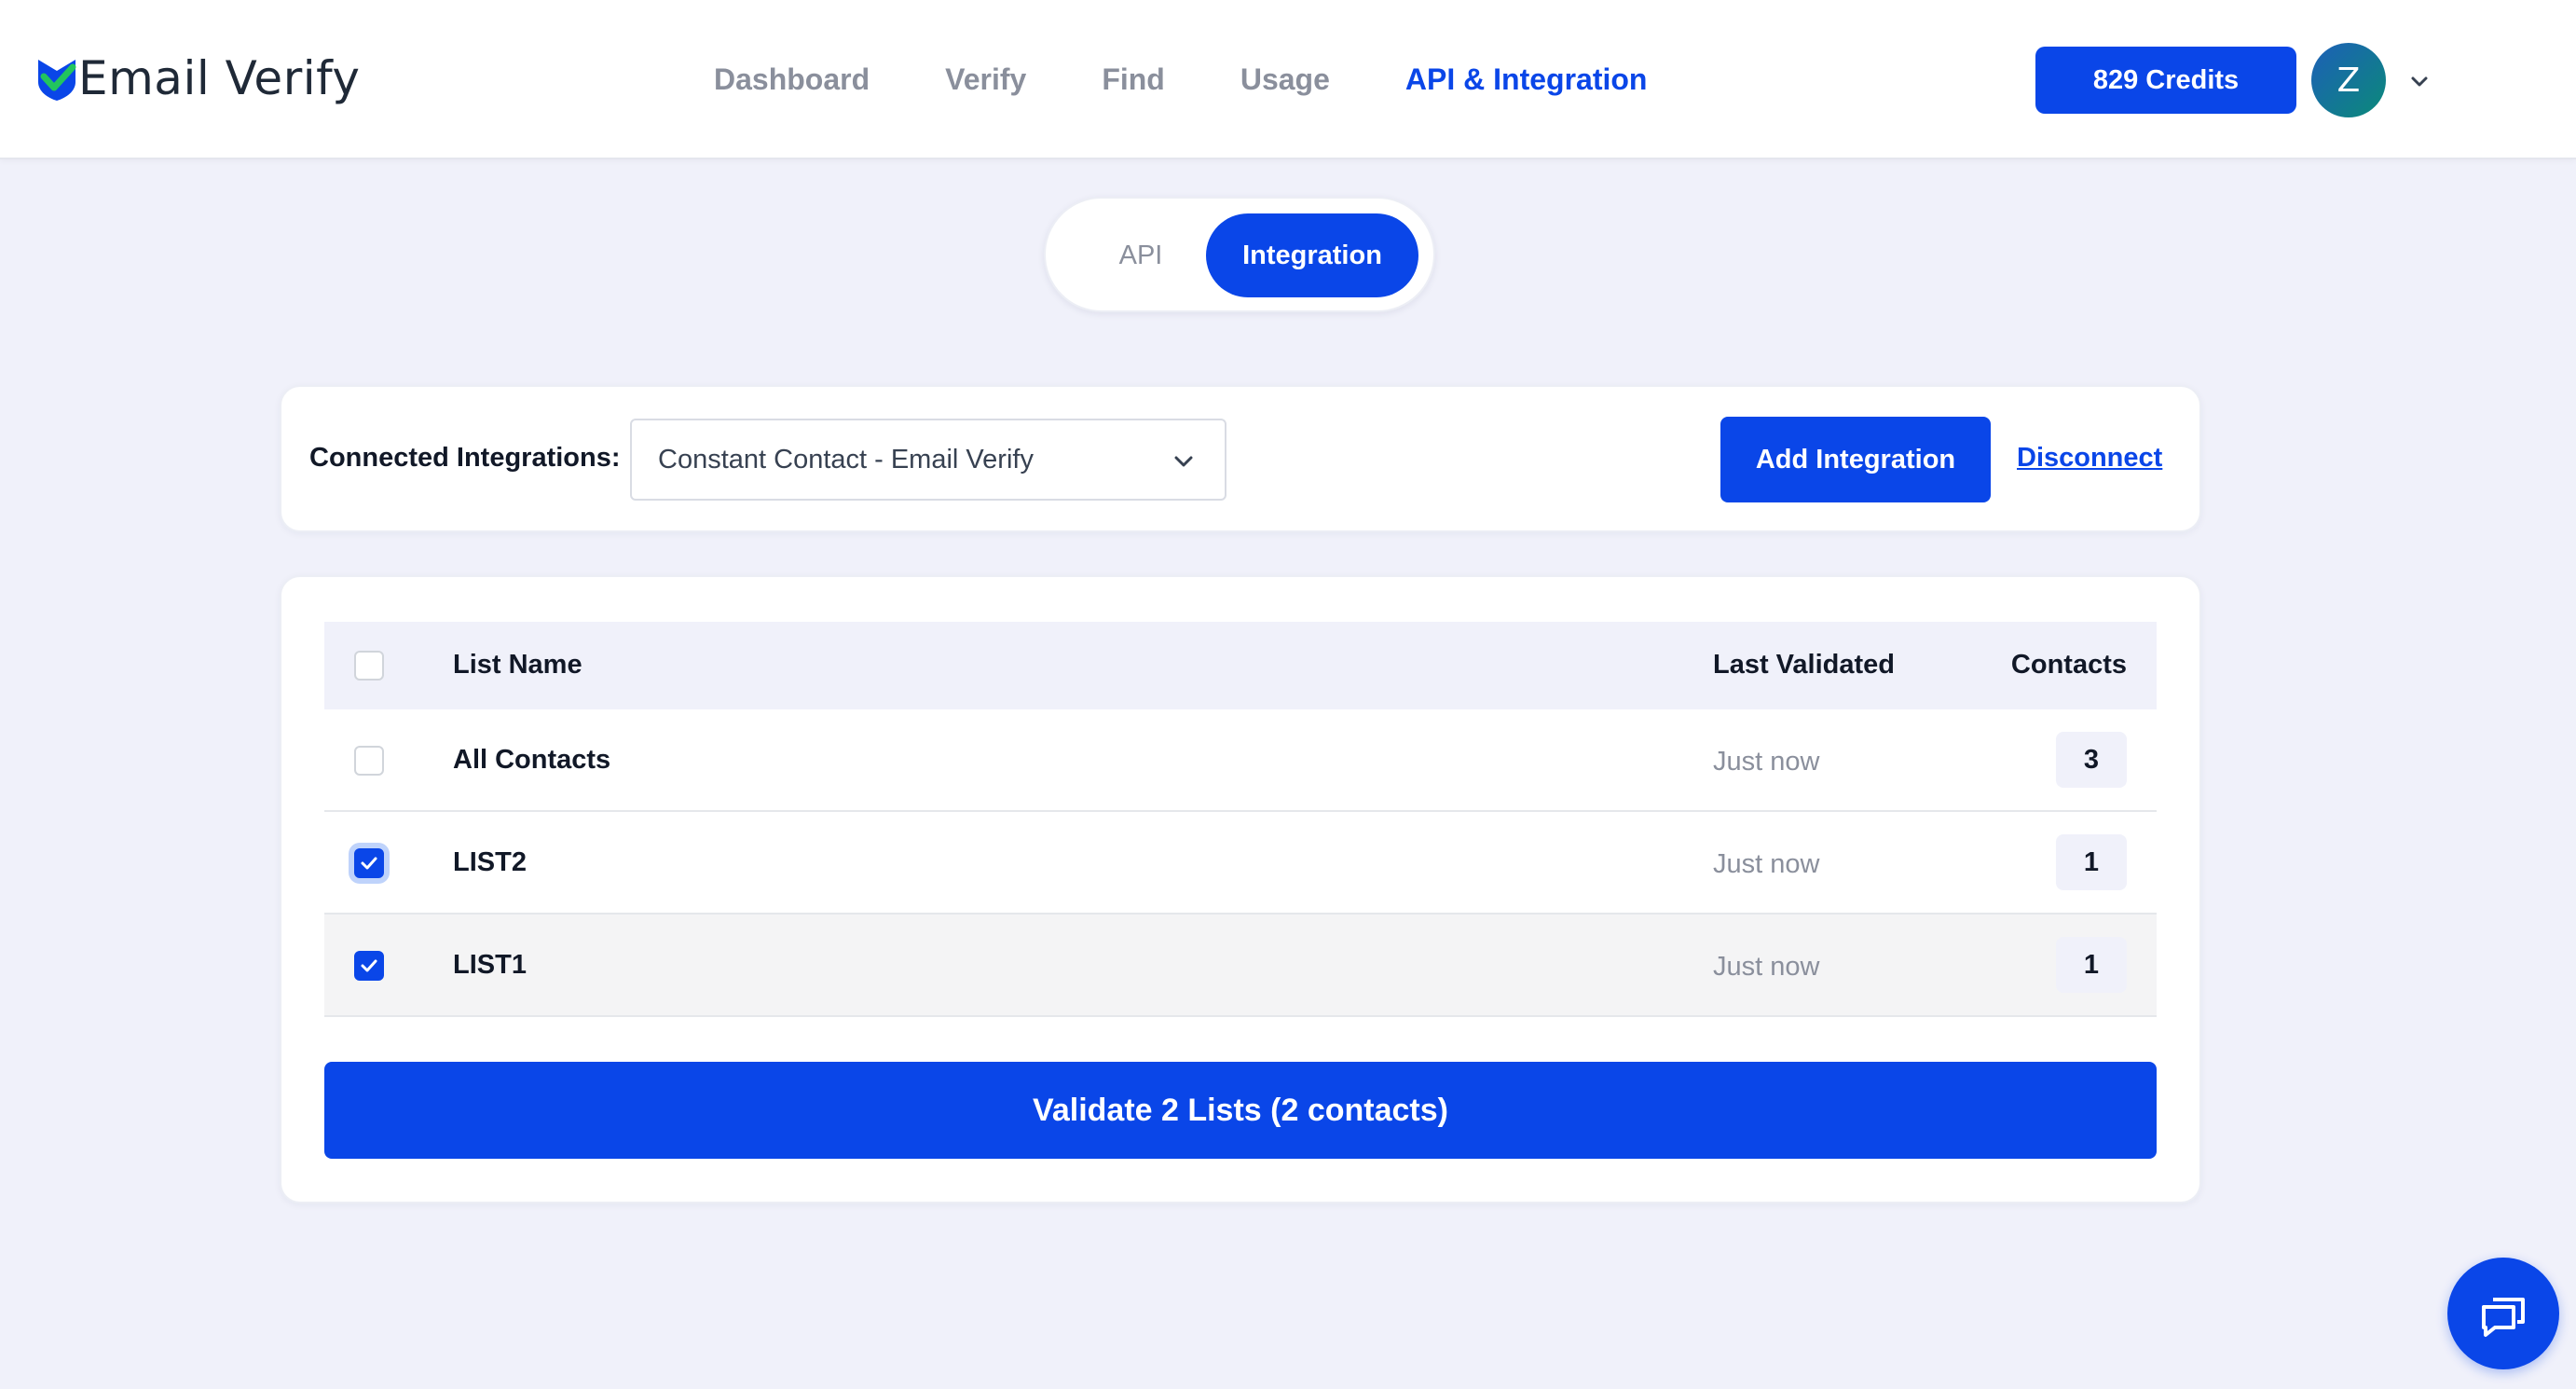  I want to click on column-header-contacts: Contacts, so click(2068, 665).